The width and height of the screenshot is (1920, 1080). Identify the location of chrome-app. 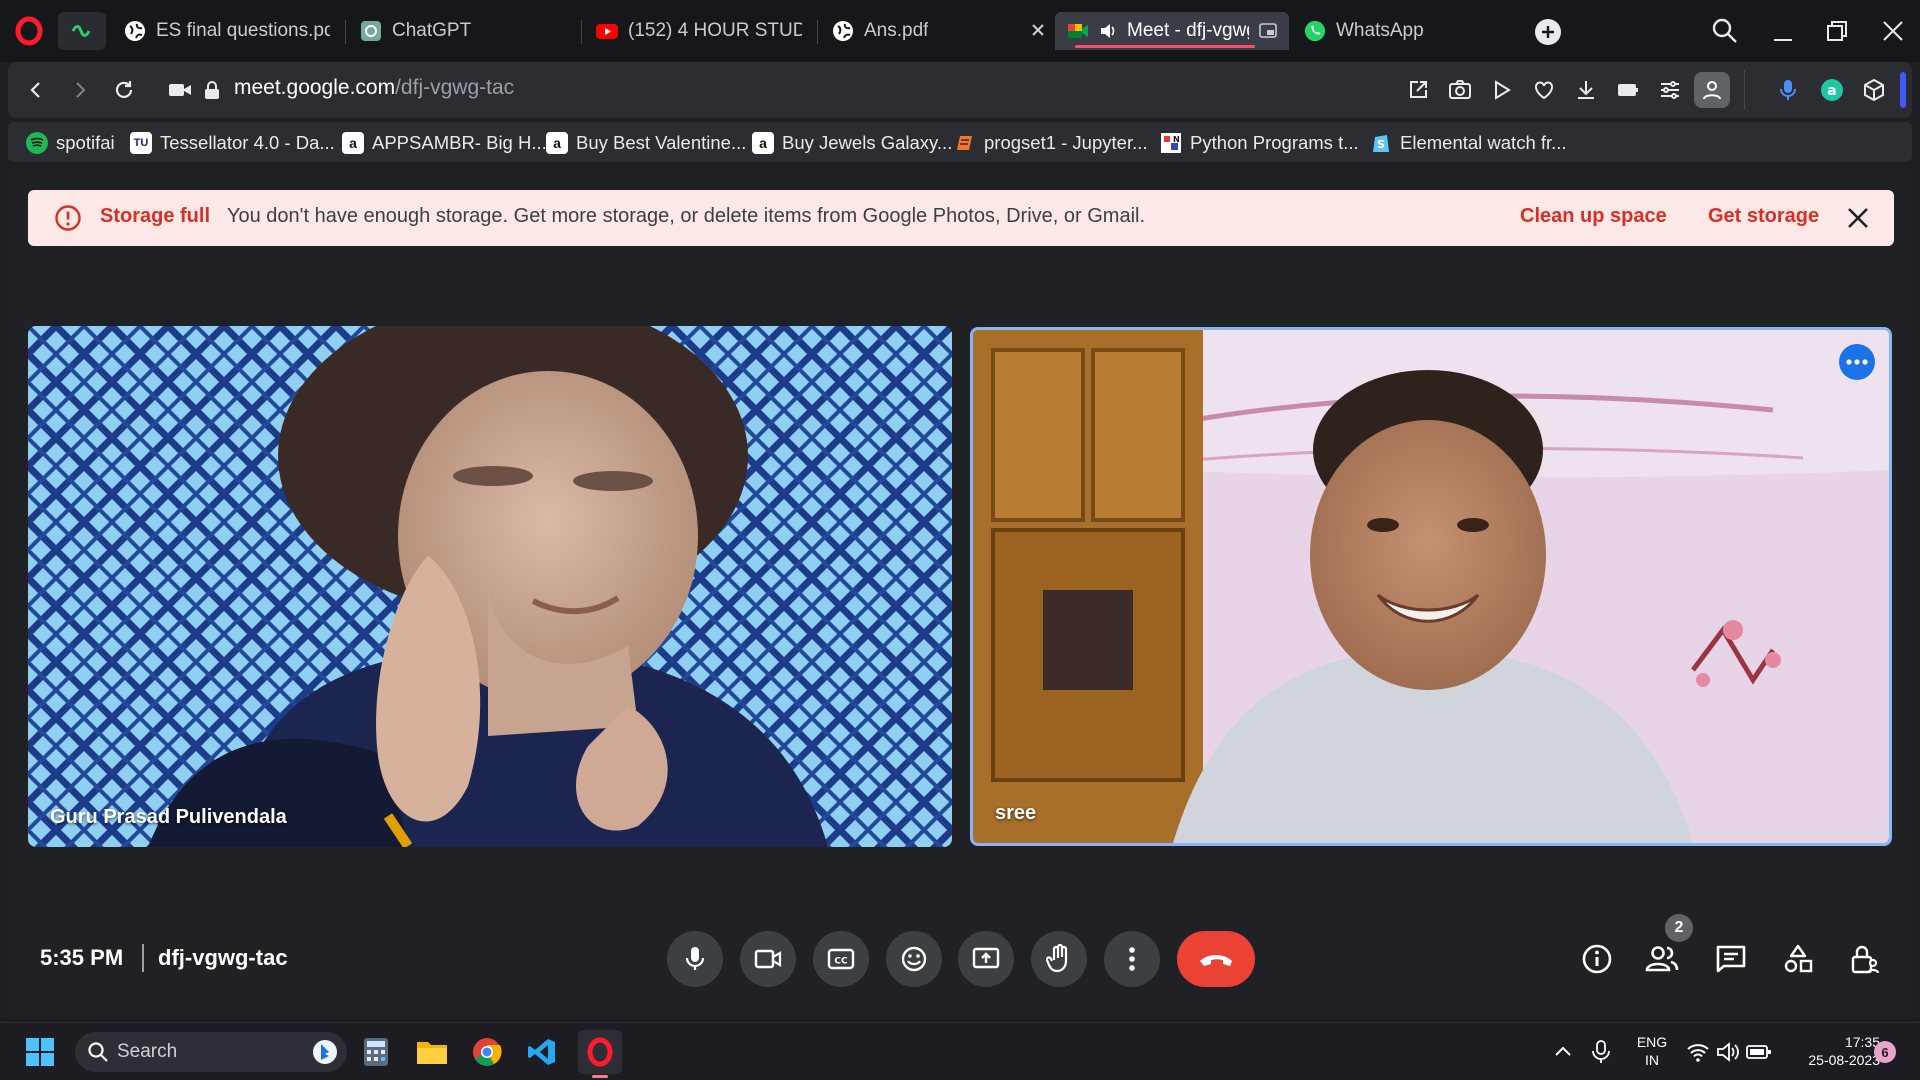
(487, 1052).